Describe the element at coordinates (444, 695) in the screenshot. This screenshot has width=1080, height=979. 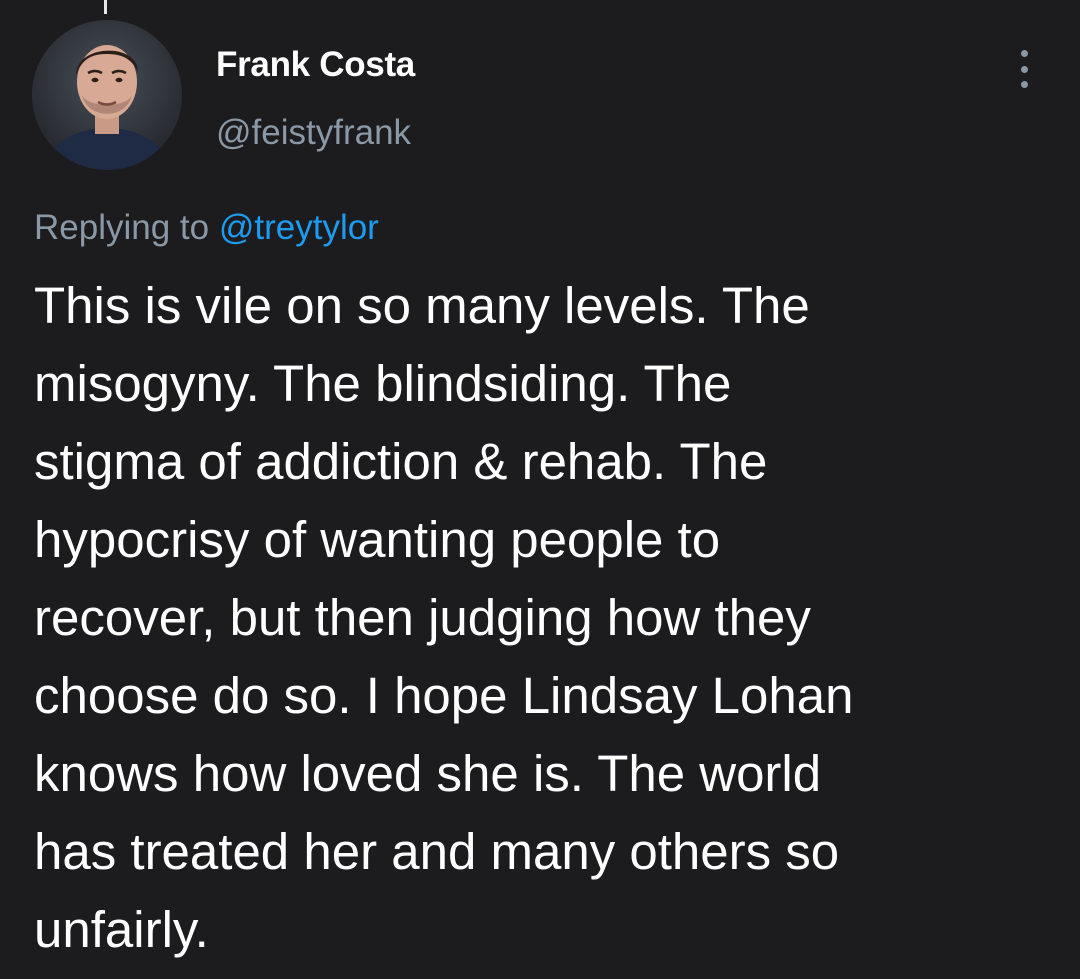
I see `tweet-text-line: choose do so. I hope Lindsay Lohan` at that location.